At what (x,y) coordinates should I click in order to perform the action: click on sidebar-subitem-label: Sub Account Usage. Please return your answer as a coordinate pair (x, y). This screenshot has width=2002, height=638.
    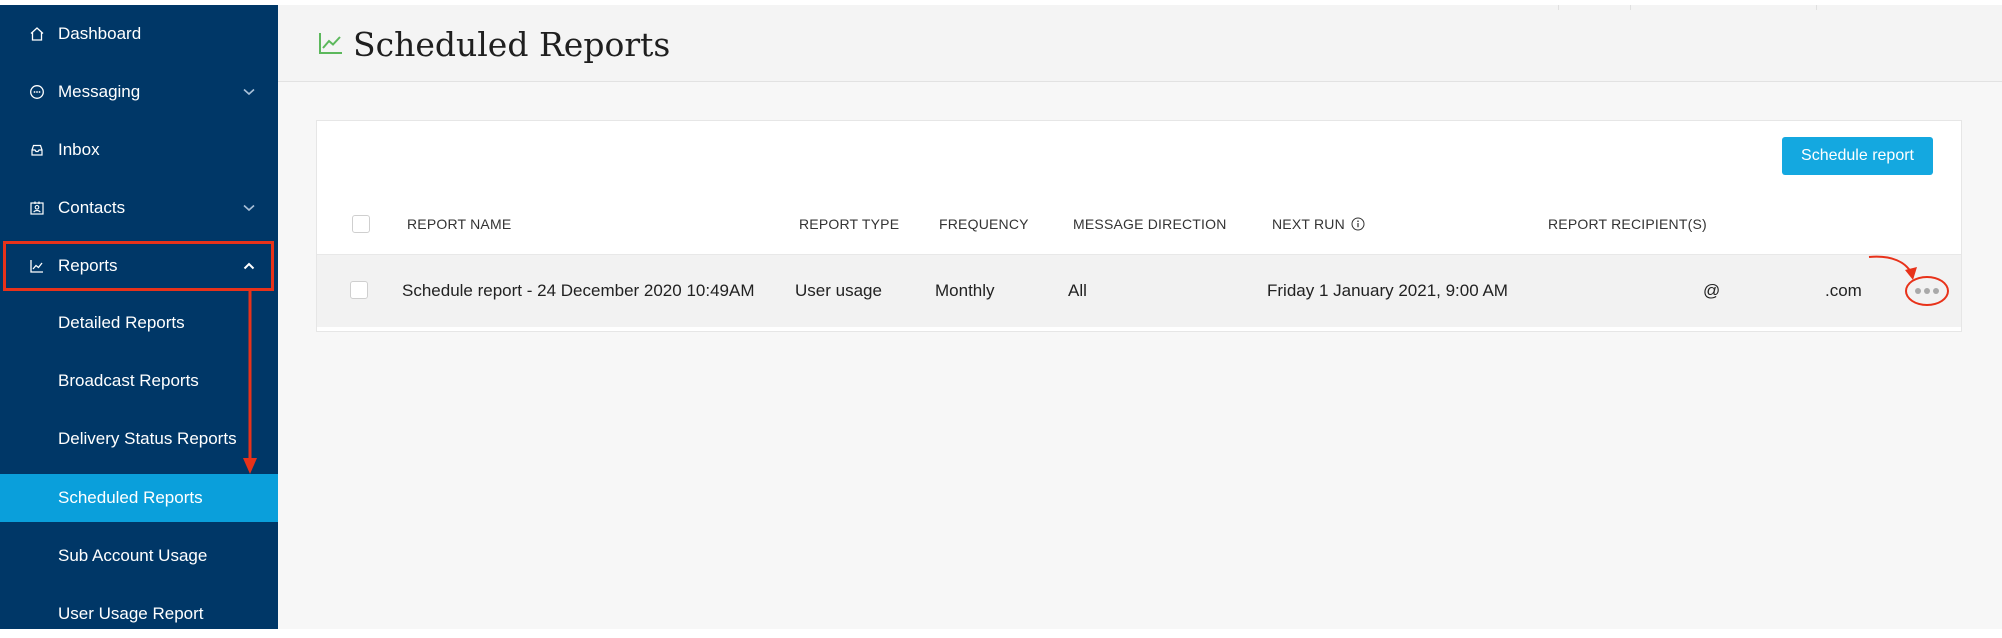
    Looking at the image, I should click on (133, 555).